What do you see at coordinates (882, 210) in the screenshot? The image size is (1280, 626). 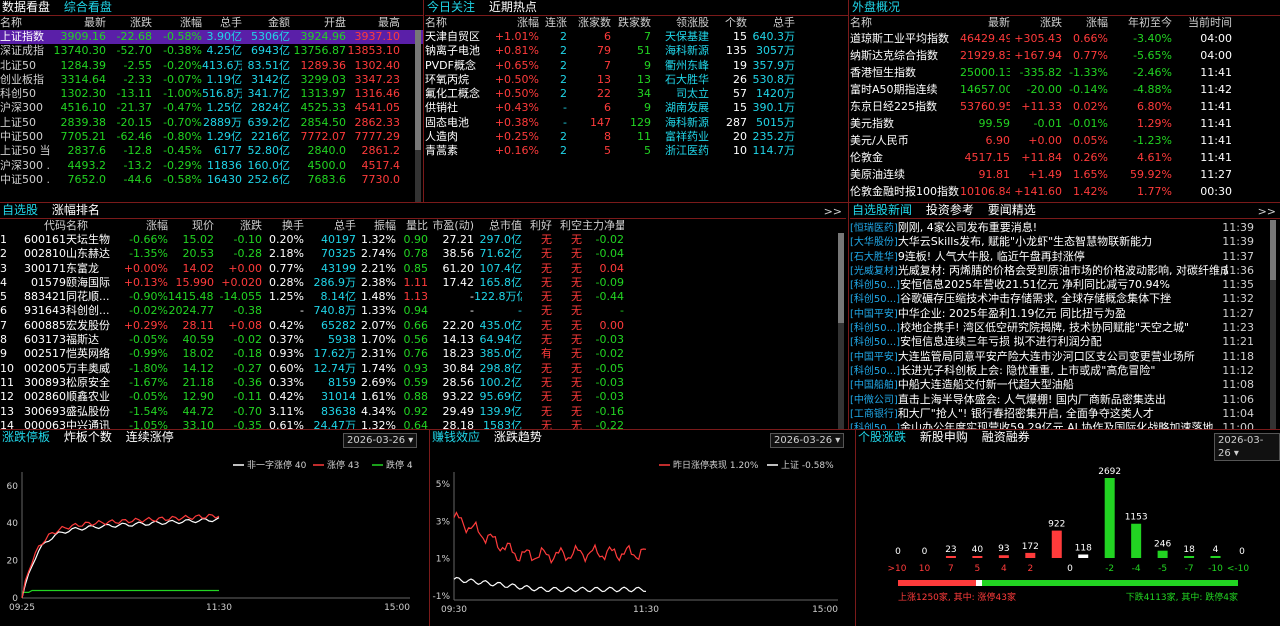 I see `tab-watchlist-news: 自选股新闻` at bounding box center [882, 210].